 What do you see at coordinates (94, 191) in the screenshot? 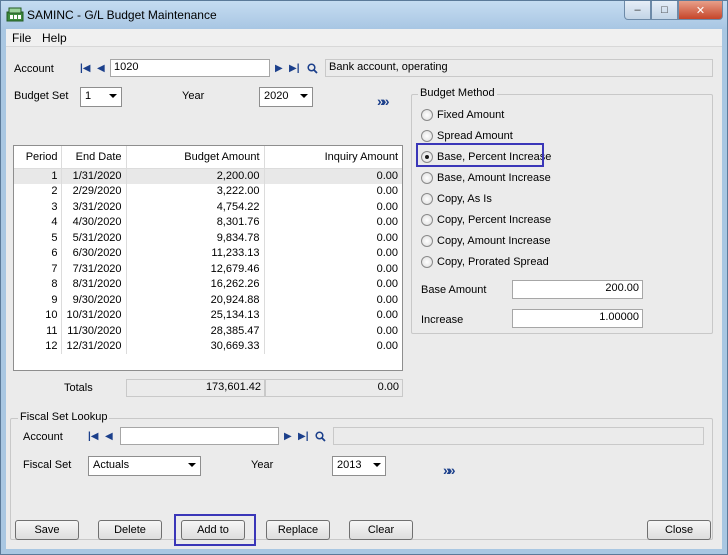
I see `cell-end-date: 2/29/2020` at bounding box center [94, 191].